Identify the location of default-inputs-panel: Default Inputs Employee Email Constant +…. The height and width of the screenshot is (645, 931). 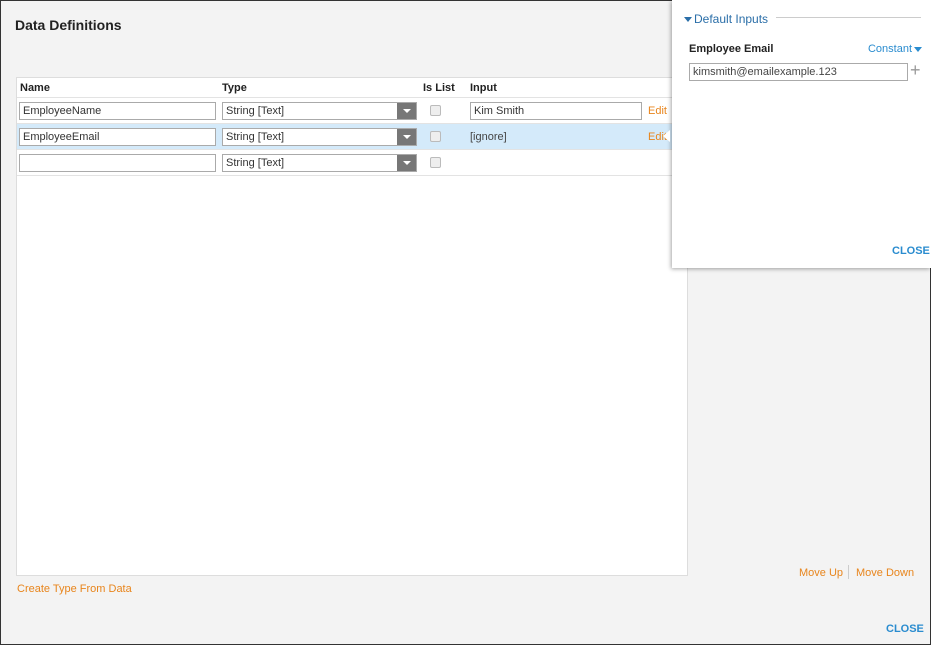
(801, 134).